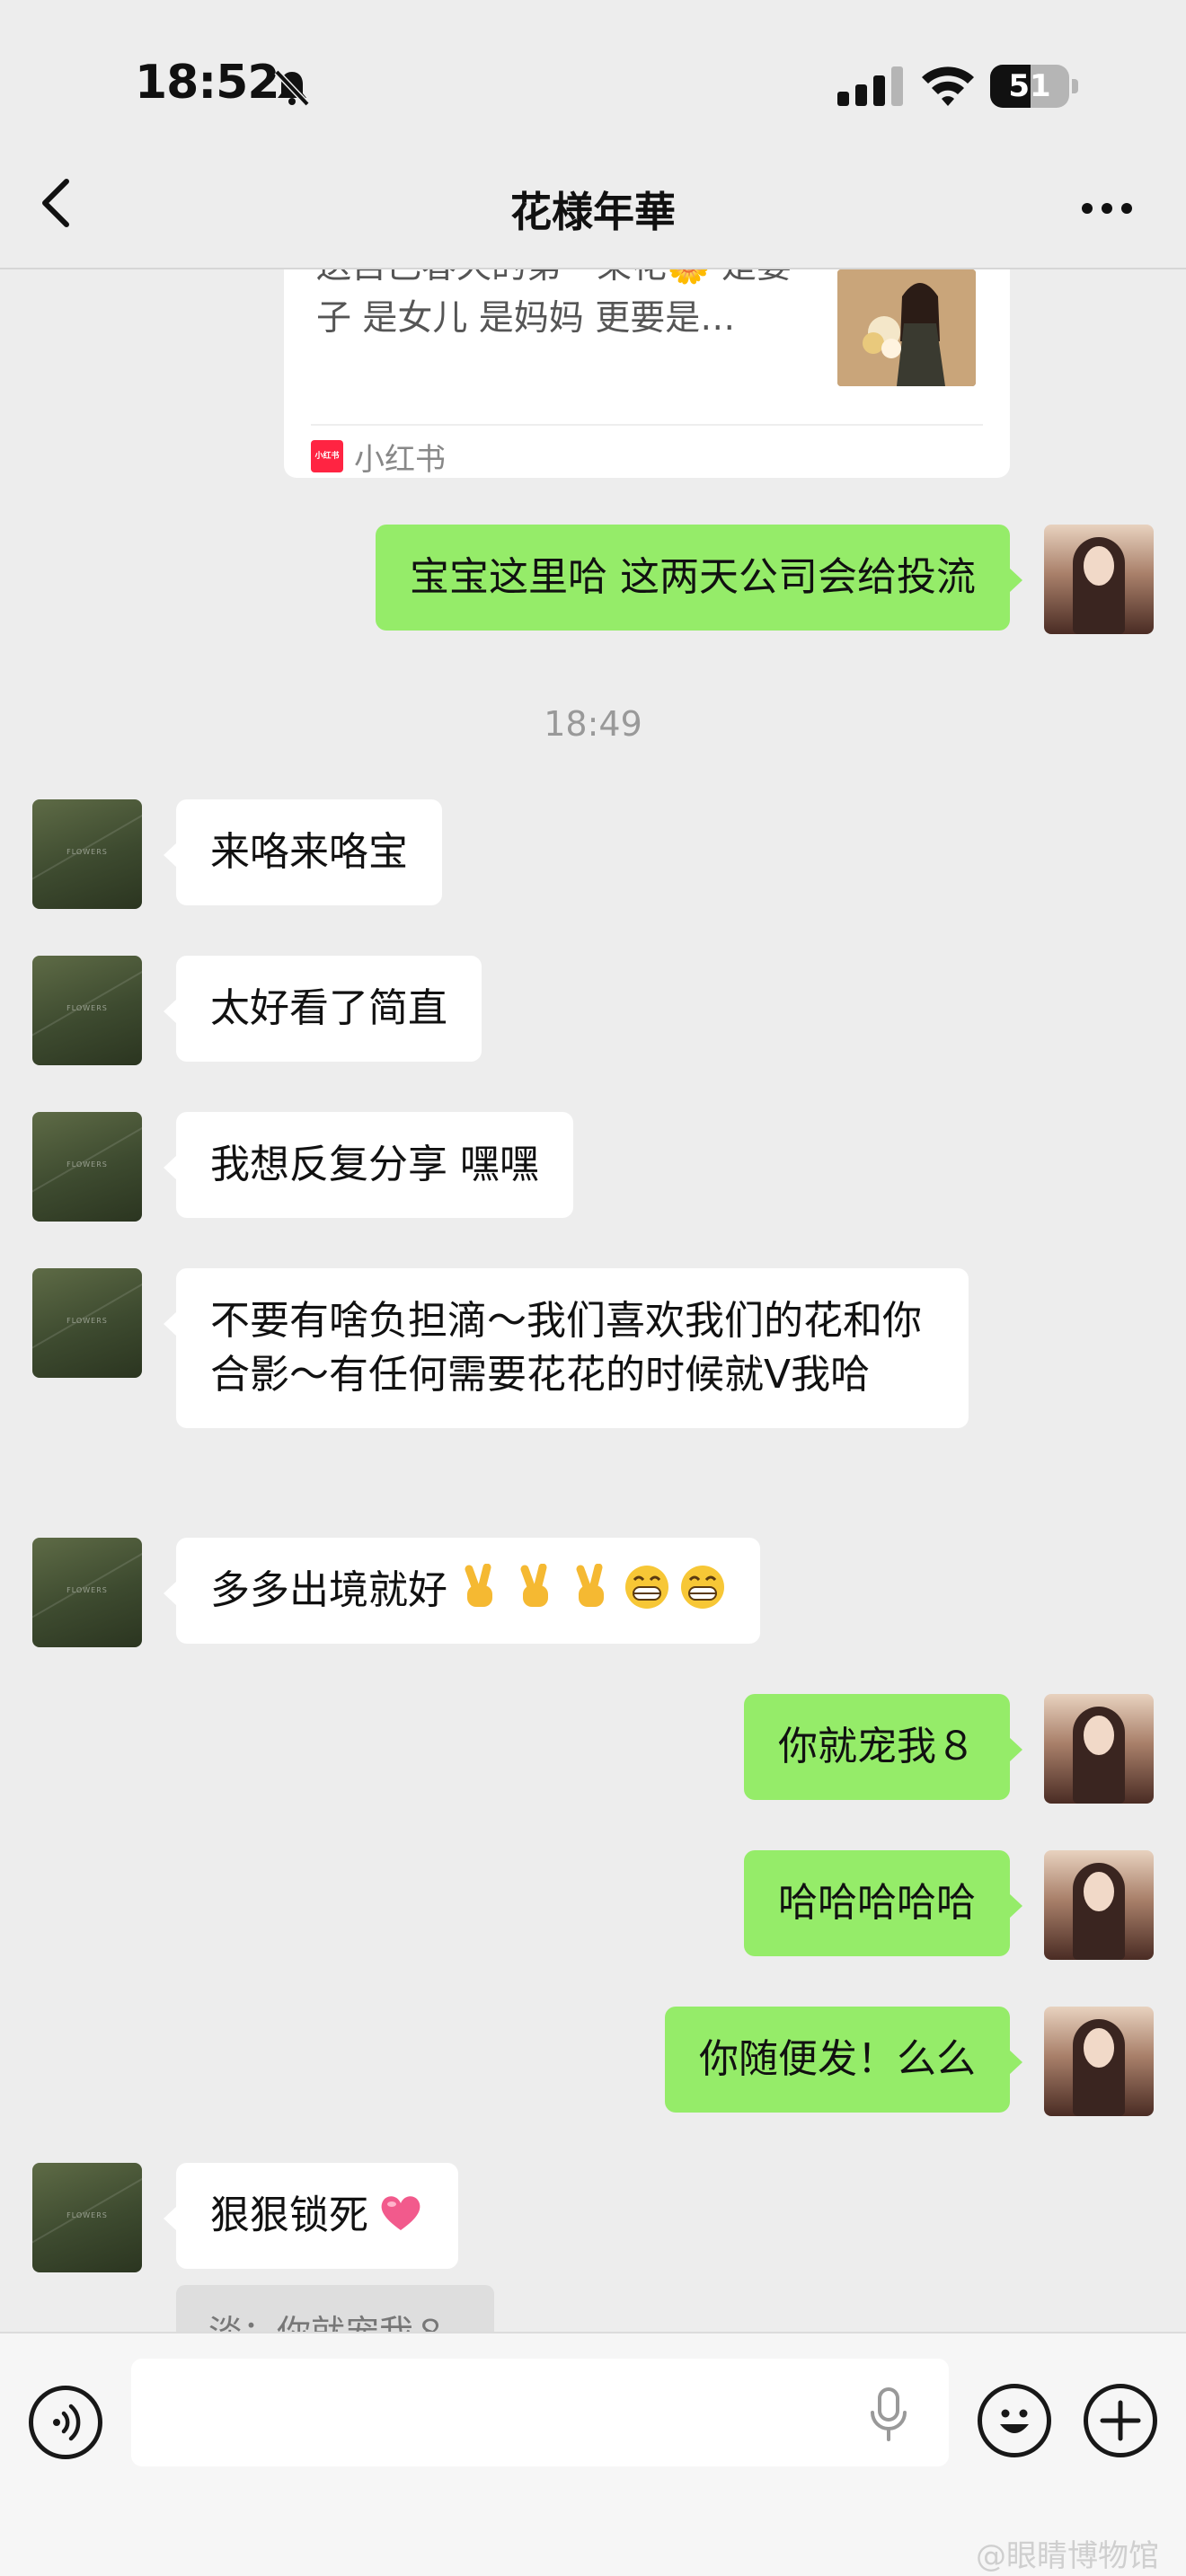 This screenshot has height=2576, width=1186. What do you see at coordinates (593, 212) in the screenshot?
I see `chat-title: 花様年華` at bounding box center [593, 212].